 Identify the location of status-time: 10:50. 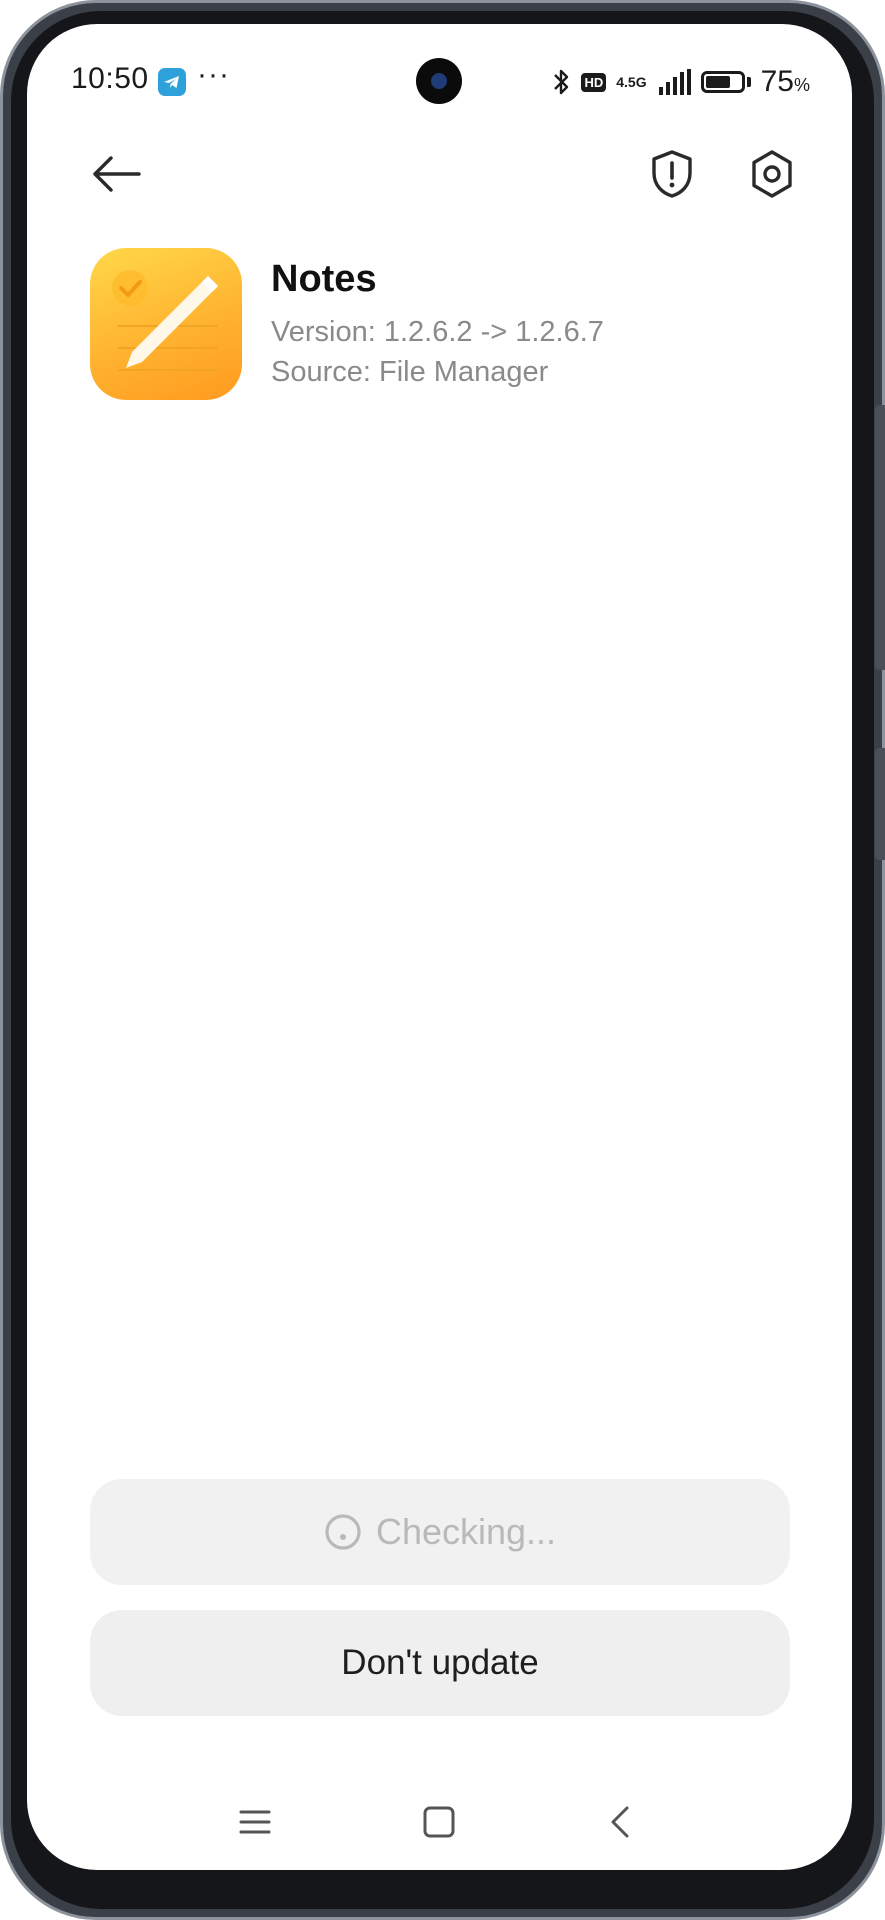
(110, 78).